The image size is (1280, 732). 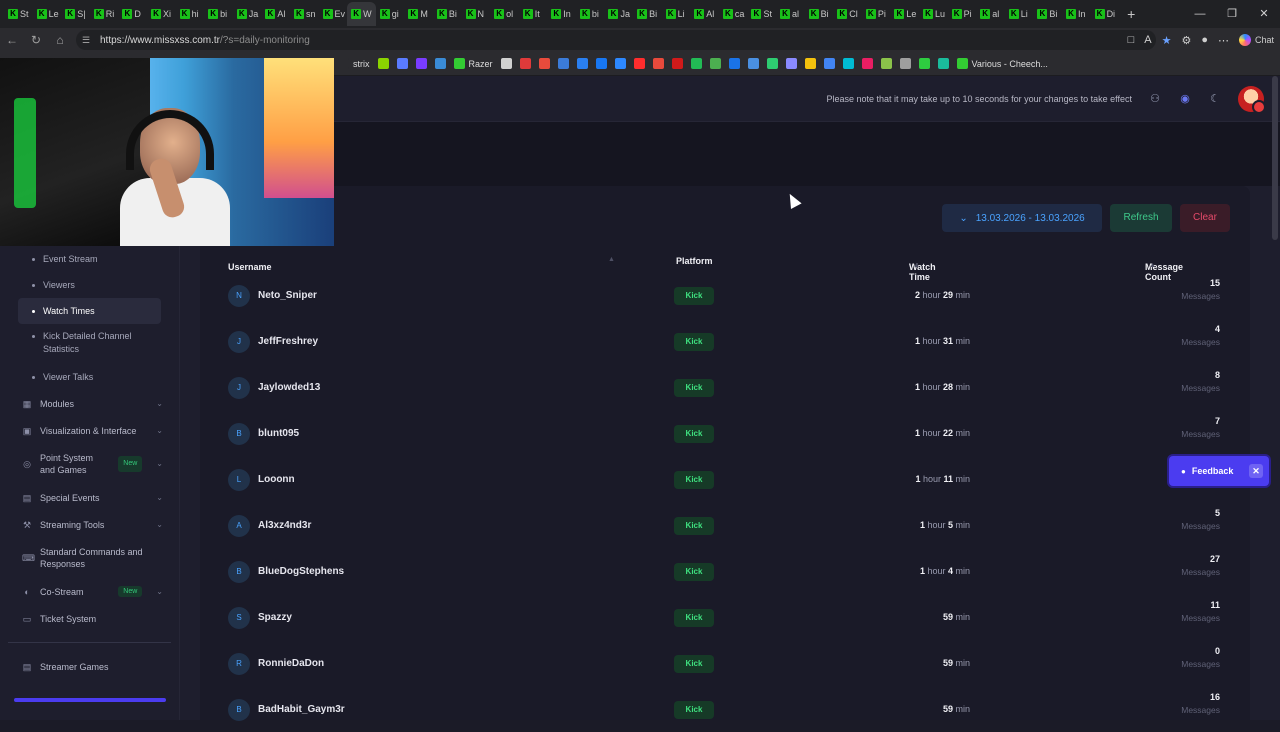 What do you see at coordinates (304, 14) in the screenshot?
I see `browser-tab: Ksn` at bounding box center [304, 14].